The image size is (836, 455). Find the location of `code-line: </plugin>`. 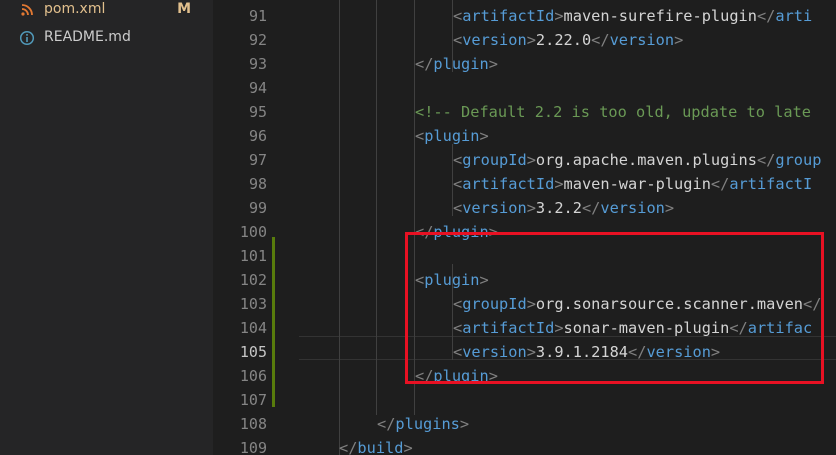

code-line: </plugin> is located at coordinates (456, 64).